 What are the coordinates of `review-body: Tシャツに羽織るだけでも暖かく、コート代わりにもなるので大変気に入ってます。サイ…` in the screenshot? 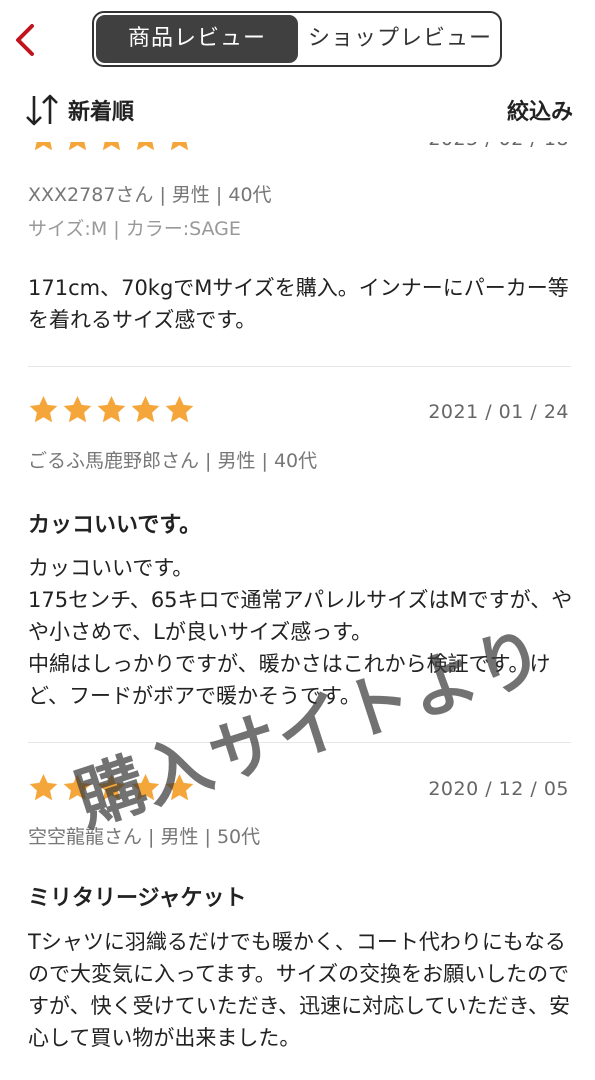 It's located at (299, 990).